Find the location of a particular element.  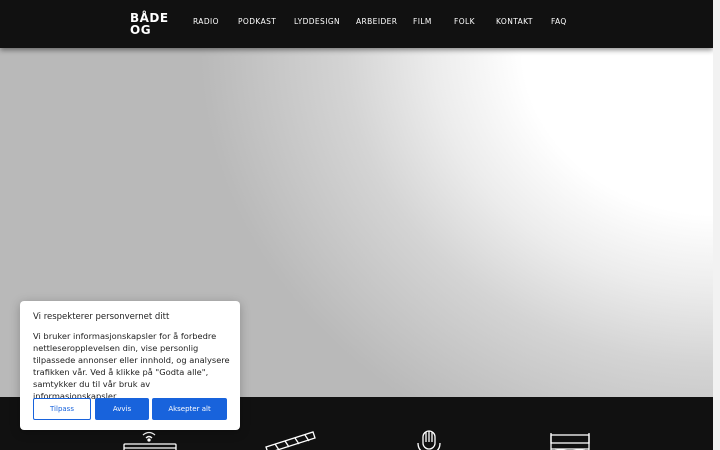

nav-item-faq: FAQ is located at coordinates (559, 21).